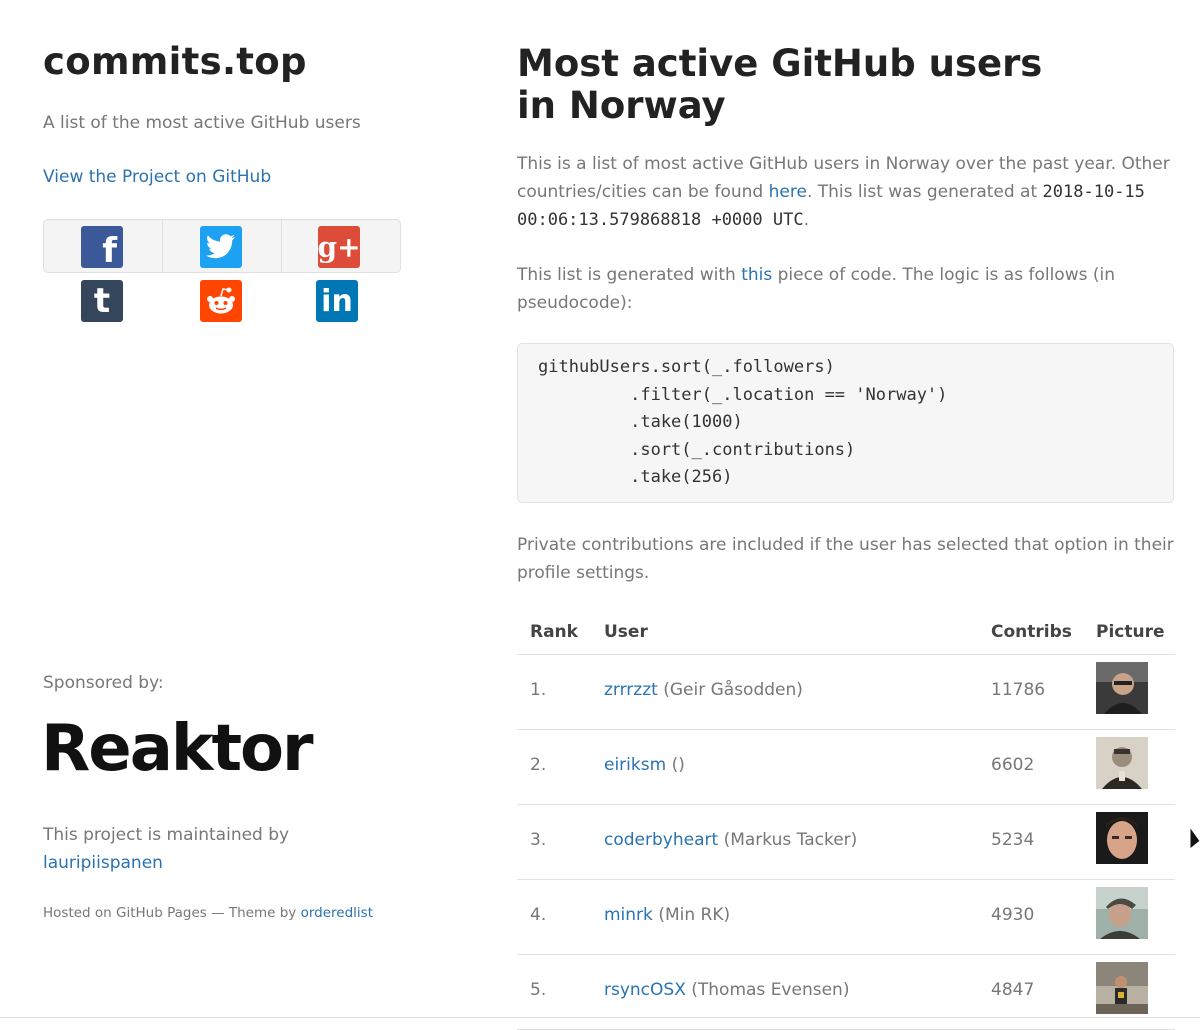  What do you see at coordinates (678, 765) in the screenshot?
I see `user-fullname: ()` at bounding box center [678, 765].